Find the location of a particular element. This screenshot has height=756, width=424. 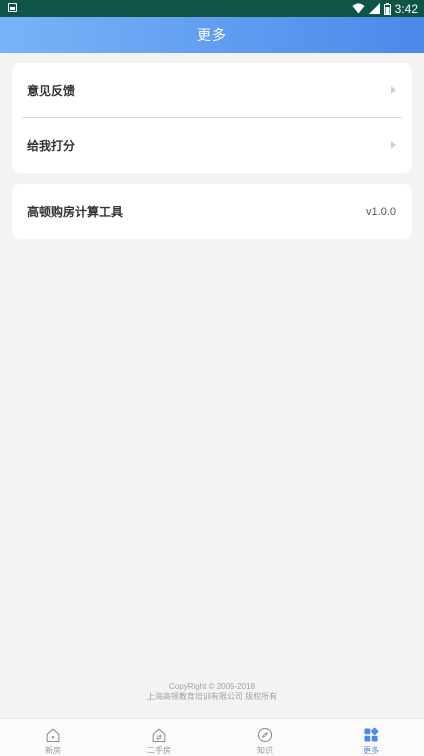

tab-second-hand-label: 二手房 is located at coordinates (159, 750).